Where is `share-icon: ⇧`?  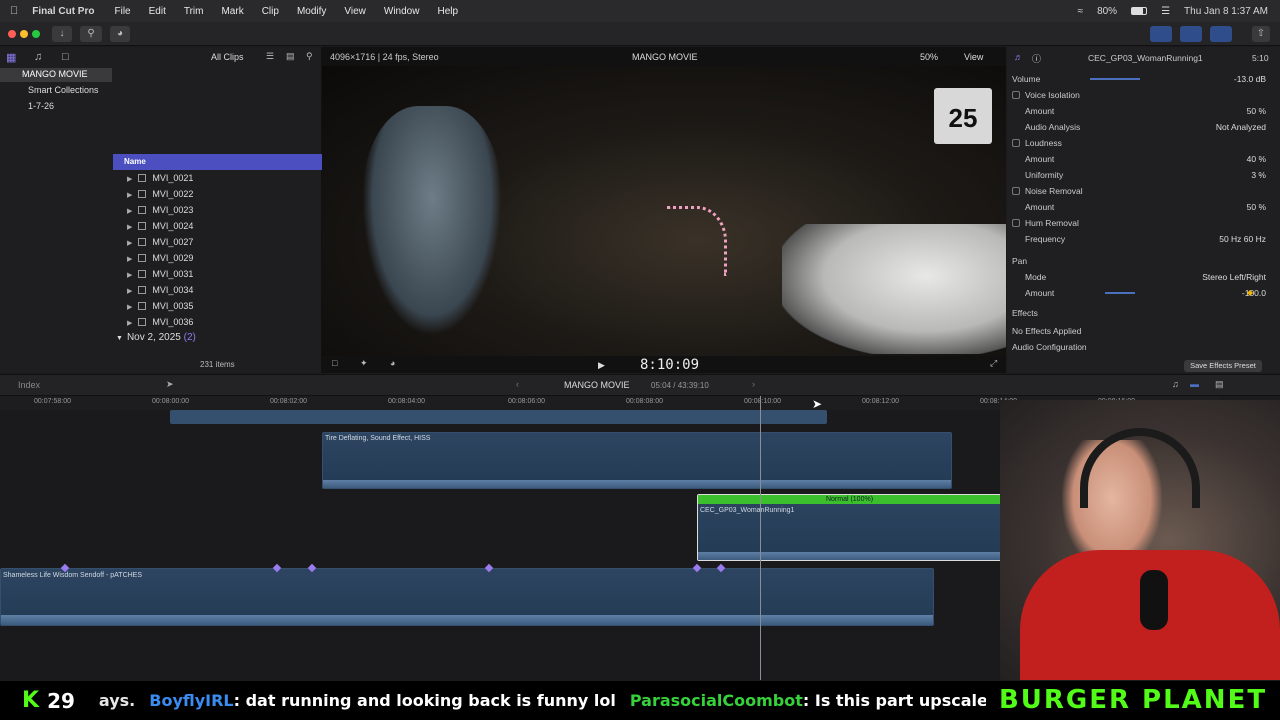 share-icon: ⇧ is located at coordinates (1261, 34).